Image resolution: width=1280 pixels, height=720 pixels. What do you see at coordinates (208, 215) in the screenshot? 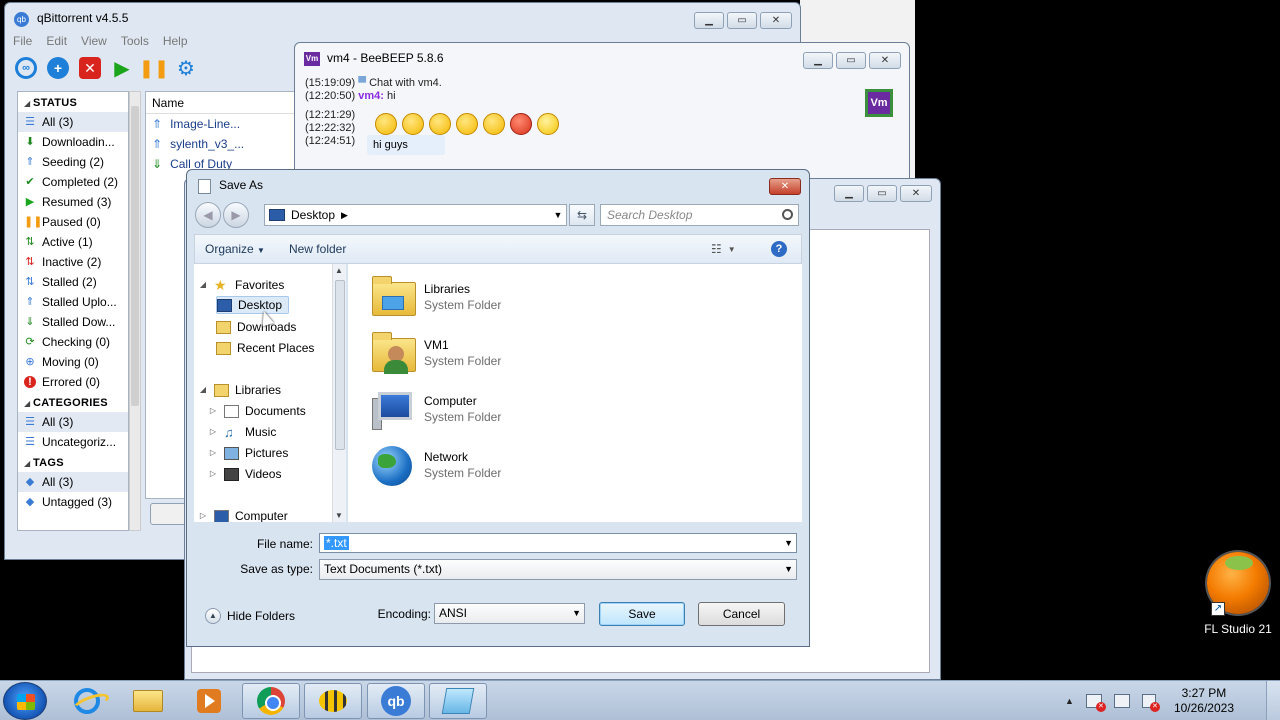
I see `back-button: ◀` at bounding box center [208, 215].